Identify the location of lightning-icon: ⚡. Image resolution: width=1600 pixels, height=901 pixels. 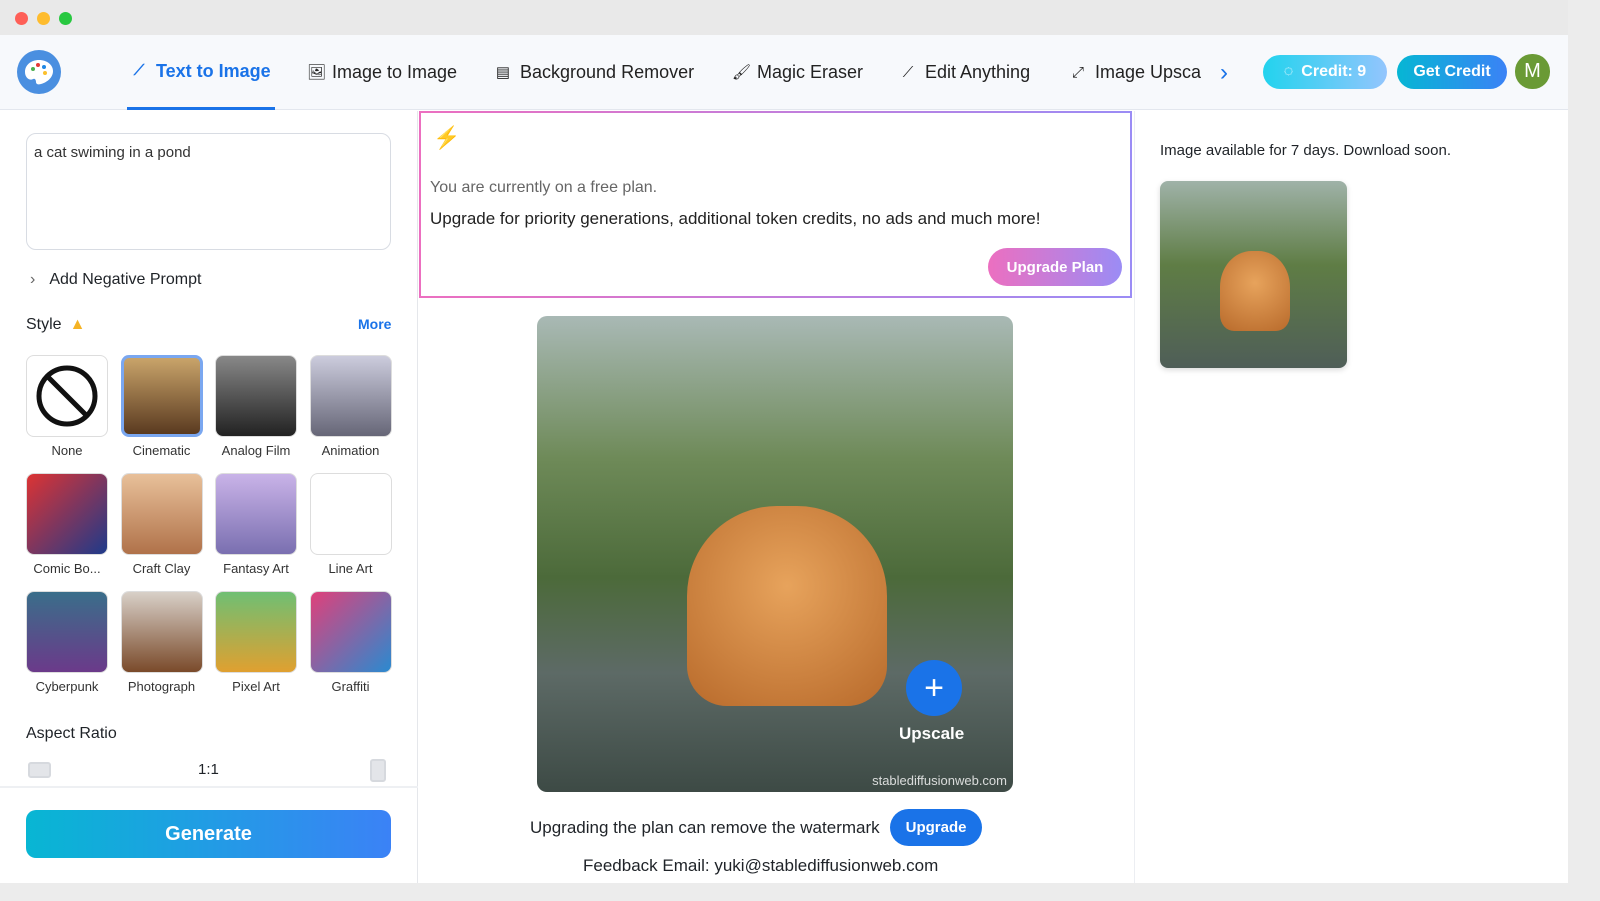
(447, 137).